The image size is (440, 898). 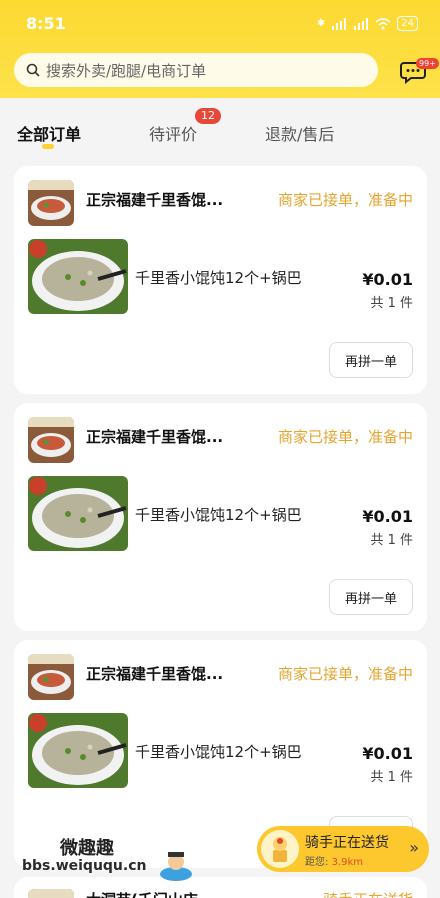 What do you see at coordinates (339, 23) in the screenshot?
I see `signal-icon` at bounding box center [339, 23].